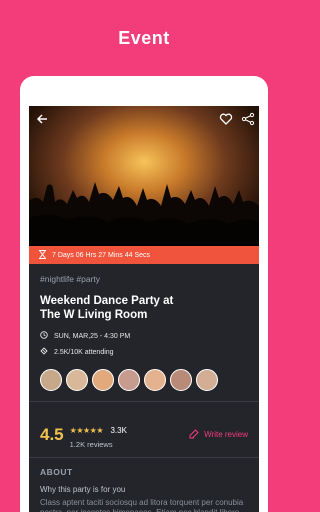 This screenshot has width=320, height=512. What do you see at coordinates (92, 336) in the screenshot?
I see `event-datetime: SUN, MAR,25 - 4:30 PM` at bounding box center [92, 336].